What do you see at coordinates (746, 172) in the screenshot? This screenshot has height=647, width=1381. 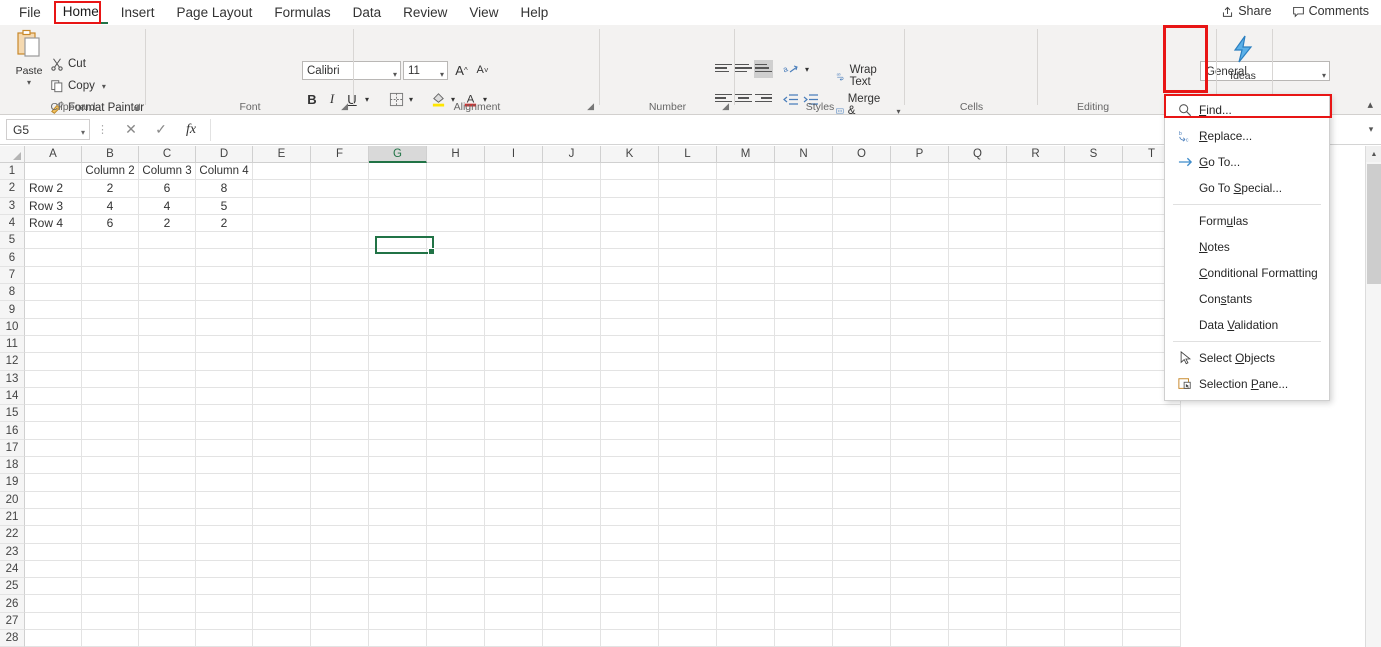 I see `cell-M1` at bounding box center [746, 172].